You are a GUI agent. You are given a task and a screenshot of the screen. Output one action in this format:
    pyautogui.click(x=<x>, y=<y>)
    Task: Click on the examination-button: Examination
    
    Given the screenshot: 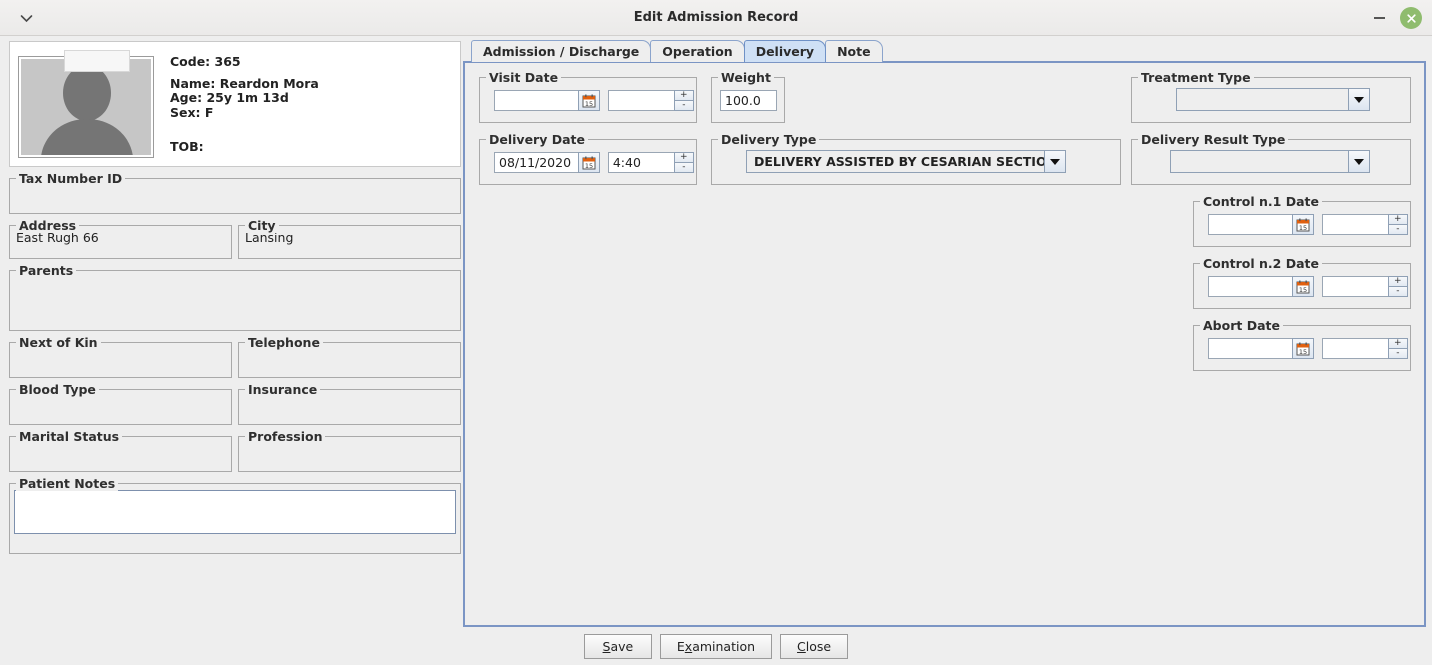 What is the action you would take?
    pyautogui.click(x=716, y=646)
    